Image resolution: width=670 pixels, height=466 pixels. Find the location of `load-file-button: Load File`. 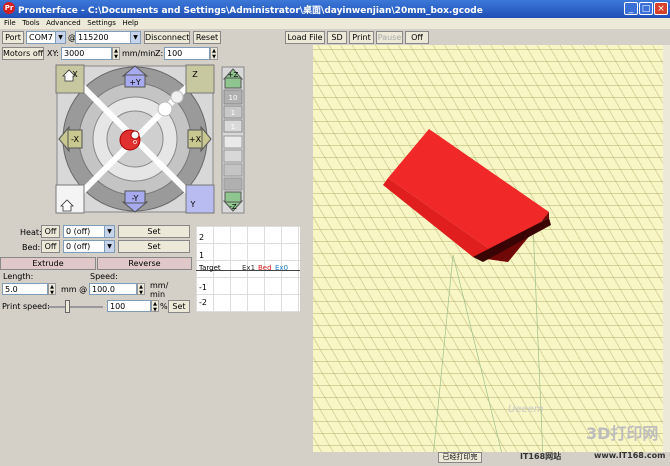

load-file-button: Load File is located at coordinates (305, 37).